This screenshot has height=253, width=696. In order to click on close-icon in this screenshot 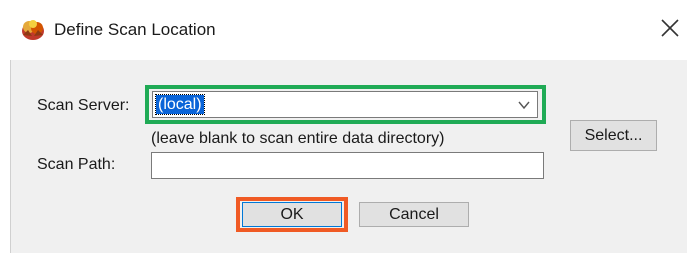, I will do `click(670, 28)`.